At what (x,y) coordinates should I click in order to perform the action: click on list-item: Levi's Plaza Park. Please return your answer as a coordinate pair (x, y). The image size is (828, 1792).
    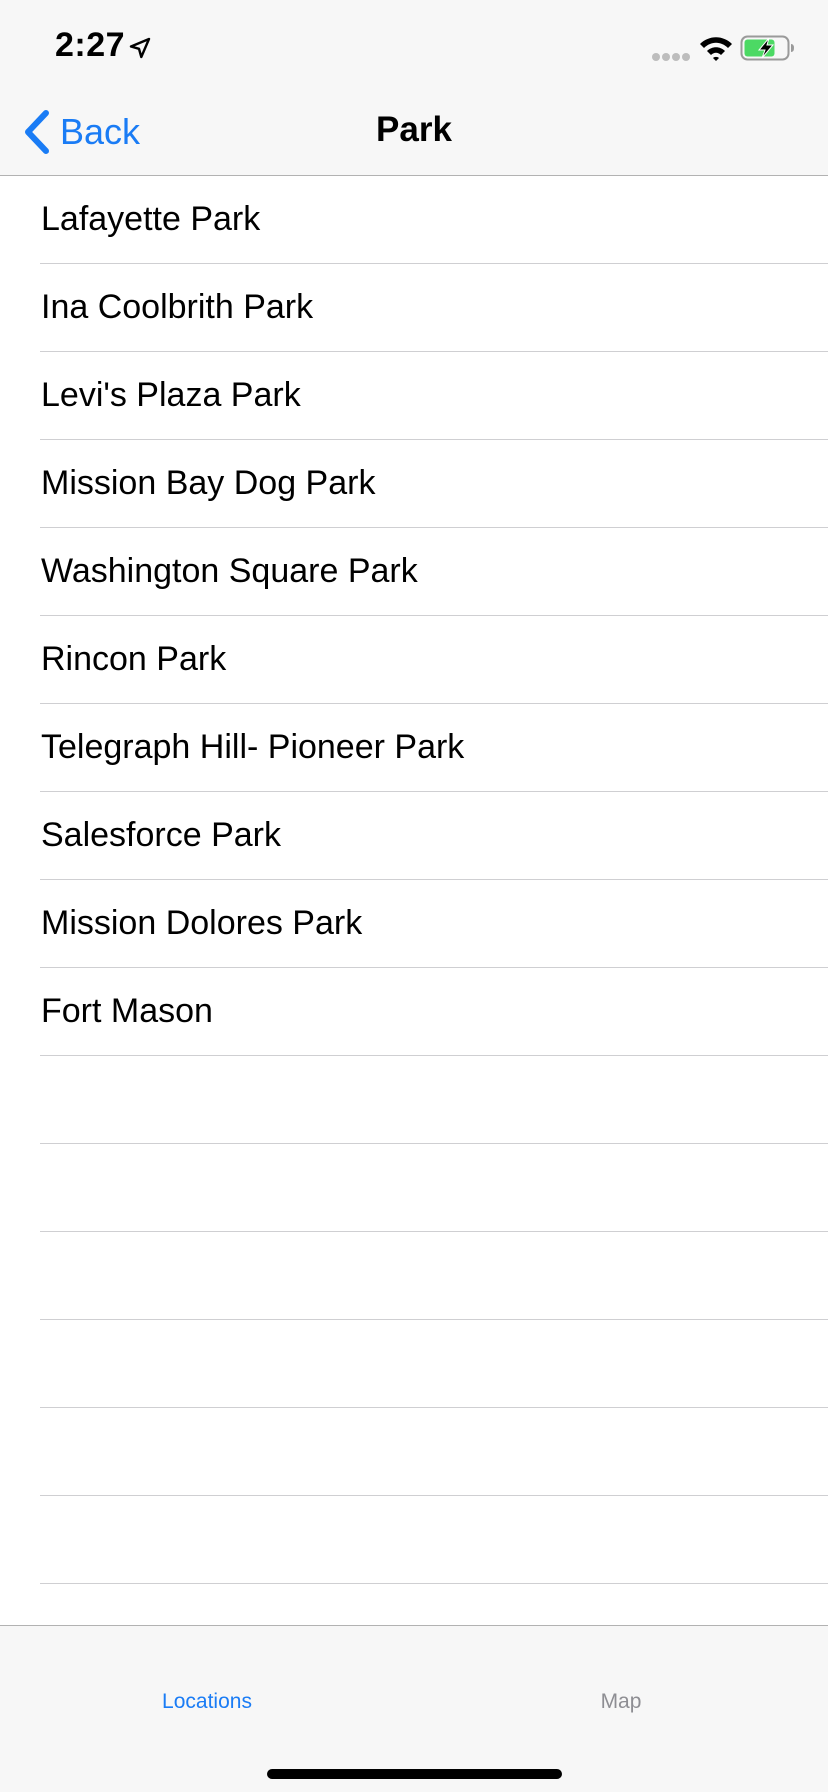
    Looking at the image, I should click on (414, 396).